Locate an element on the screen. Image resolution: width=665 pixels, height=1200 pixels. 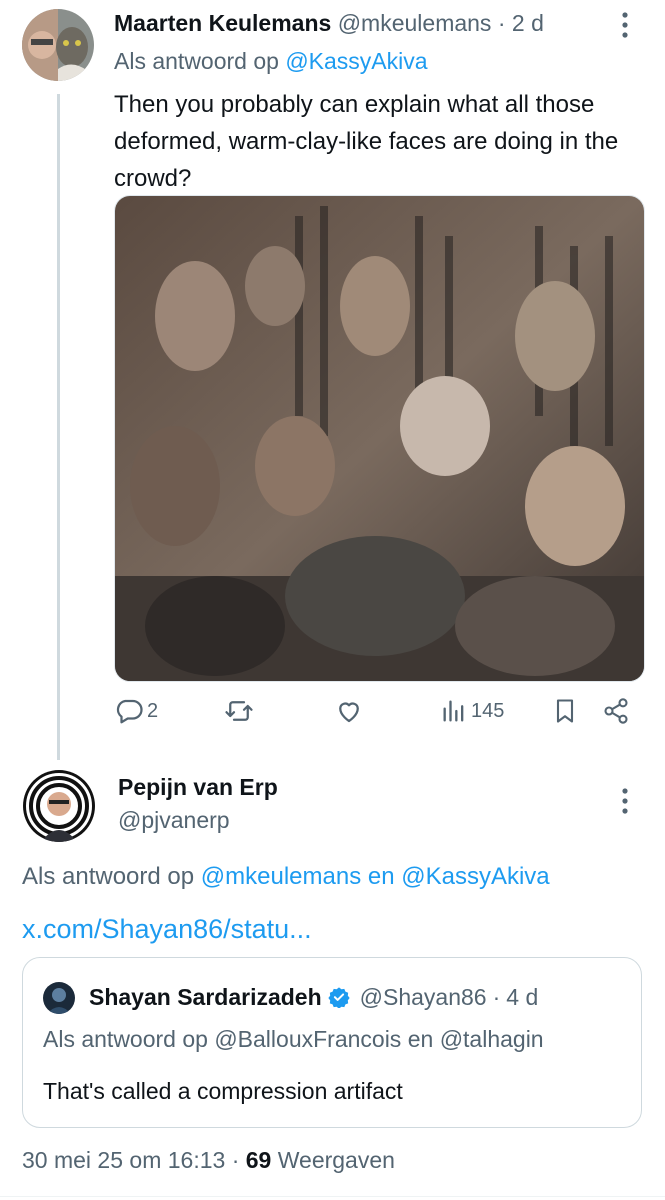
bookmark-icon is located at coordinates (565, 711).